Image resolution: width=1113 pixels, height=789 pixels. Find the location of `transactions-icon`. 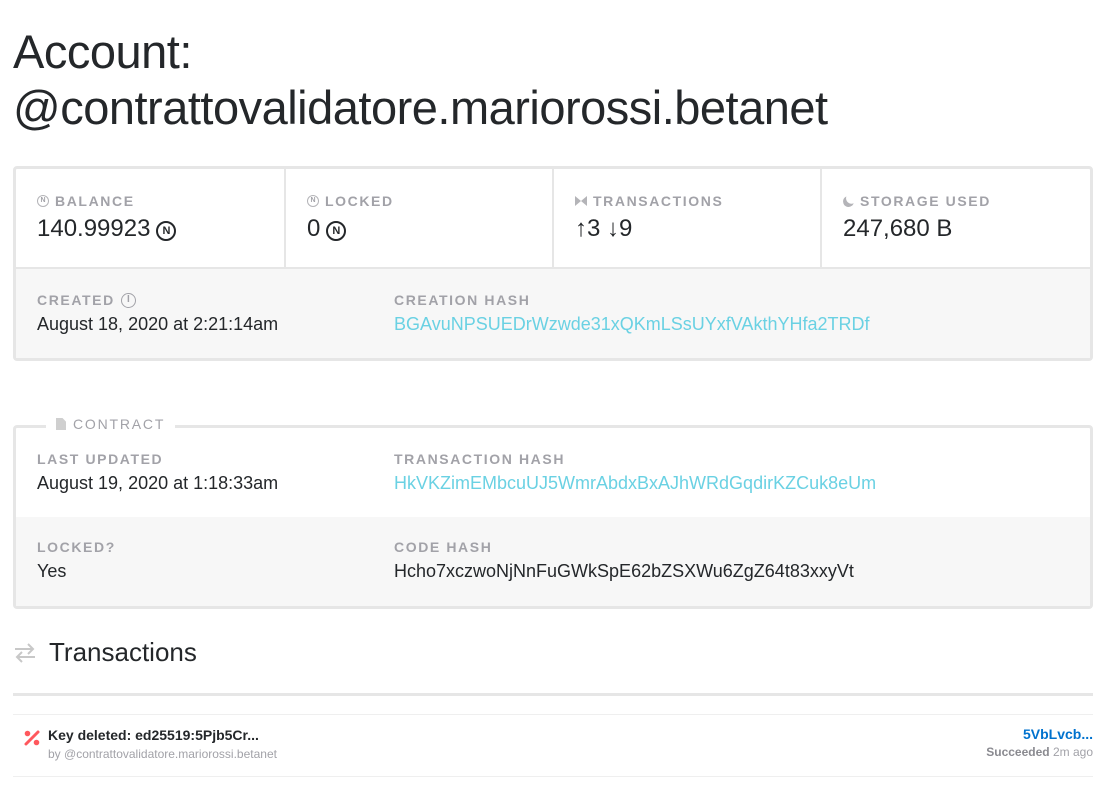

transactions-icon is located at coordinates (581, 201).